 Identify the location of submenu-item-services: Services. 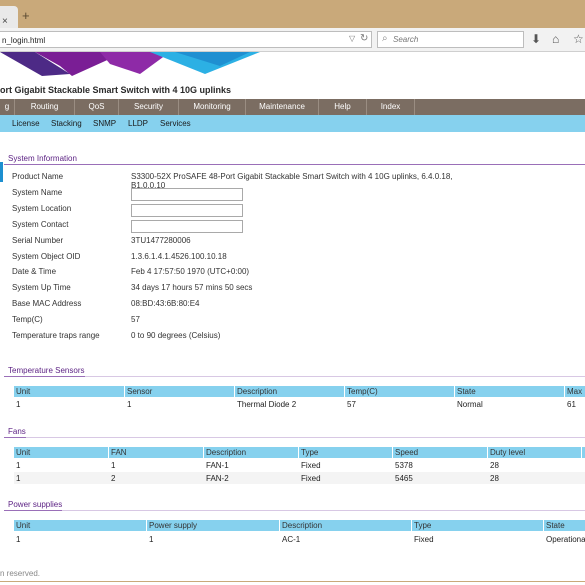
(175, 123).